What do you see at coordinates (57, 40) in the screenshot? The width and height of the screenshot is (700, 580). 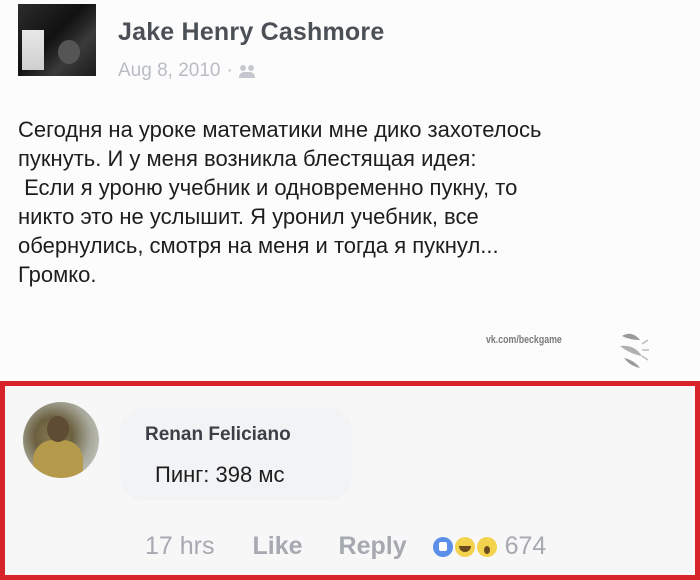 I see `author-avatar` at bounding box center [57, 40].